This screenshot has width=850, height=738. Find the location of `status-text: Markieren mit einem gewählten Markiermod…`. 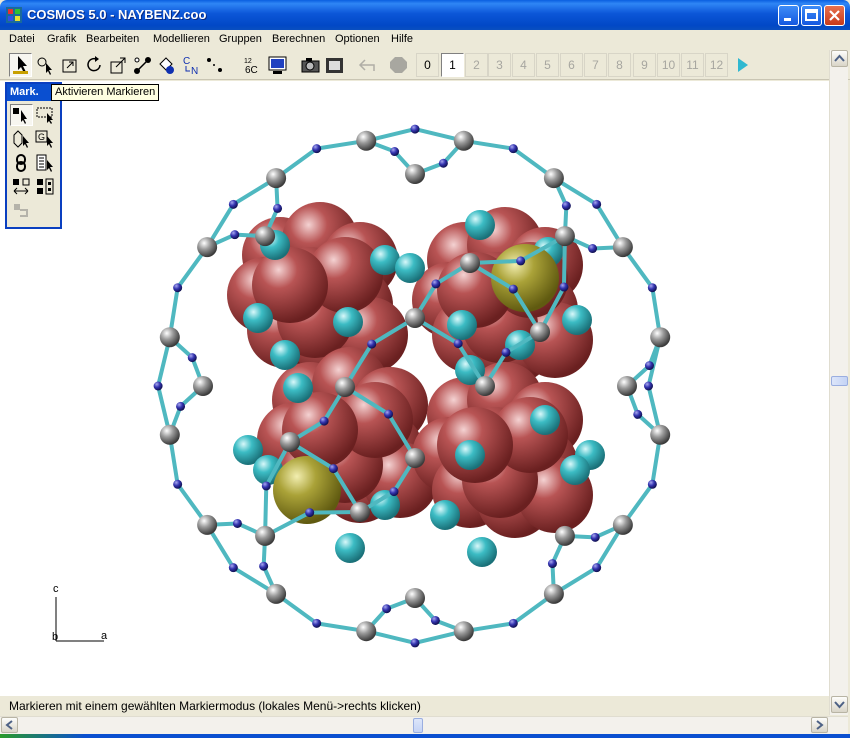

status-text: Markieren mit einem gewählten Markiermod… is located at coordinates (215, 706).